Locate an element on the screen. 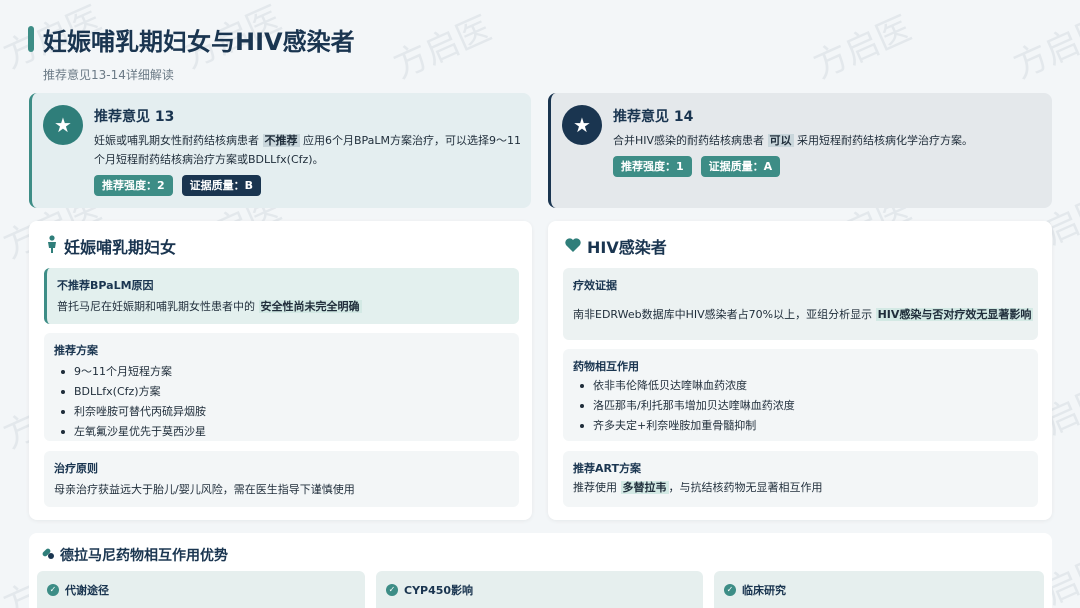  metabolism-card: ✓ 代谢途径 is located at coordinates (201, 589).